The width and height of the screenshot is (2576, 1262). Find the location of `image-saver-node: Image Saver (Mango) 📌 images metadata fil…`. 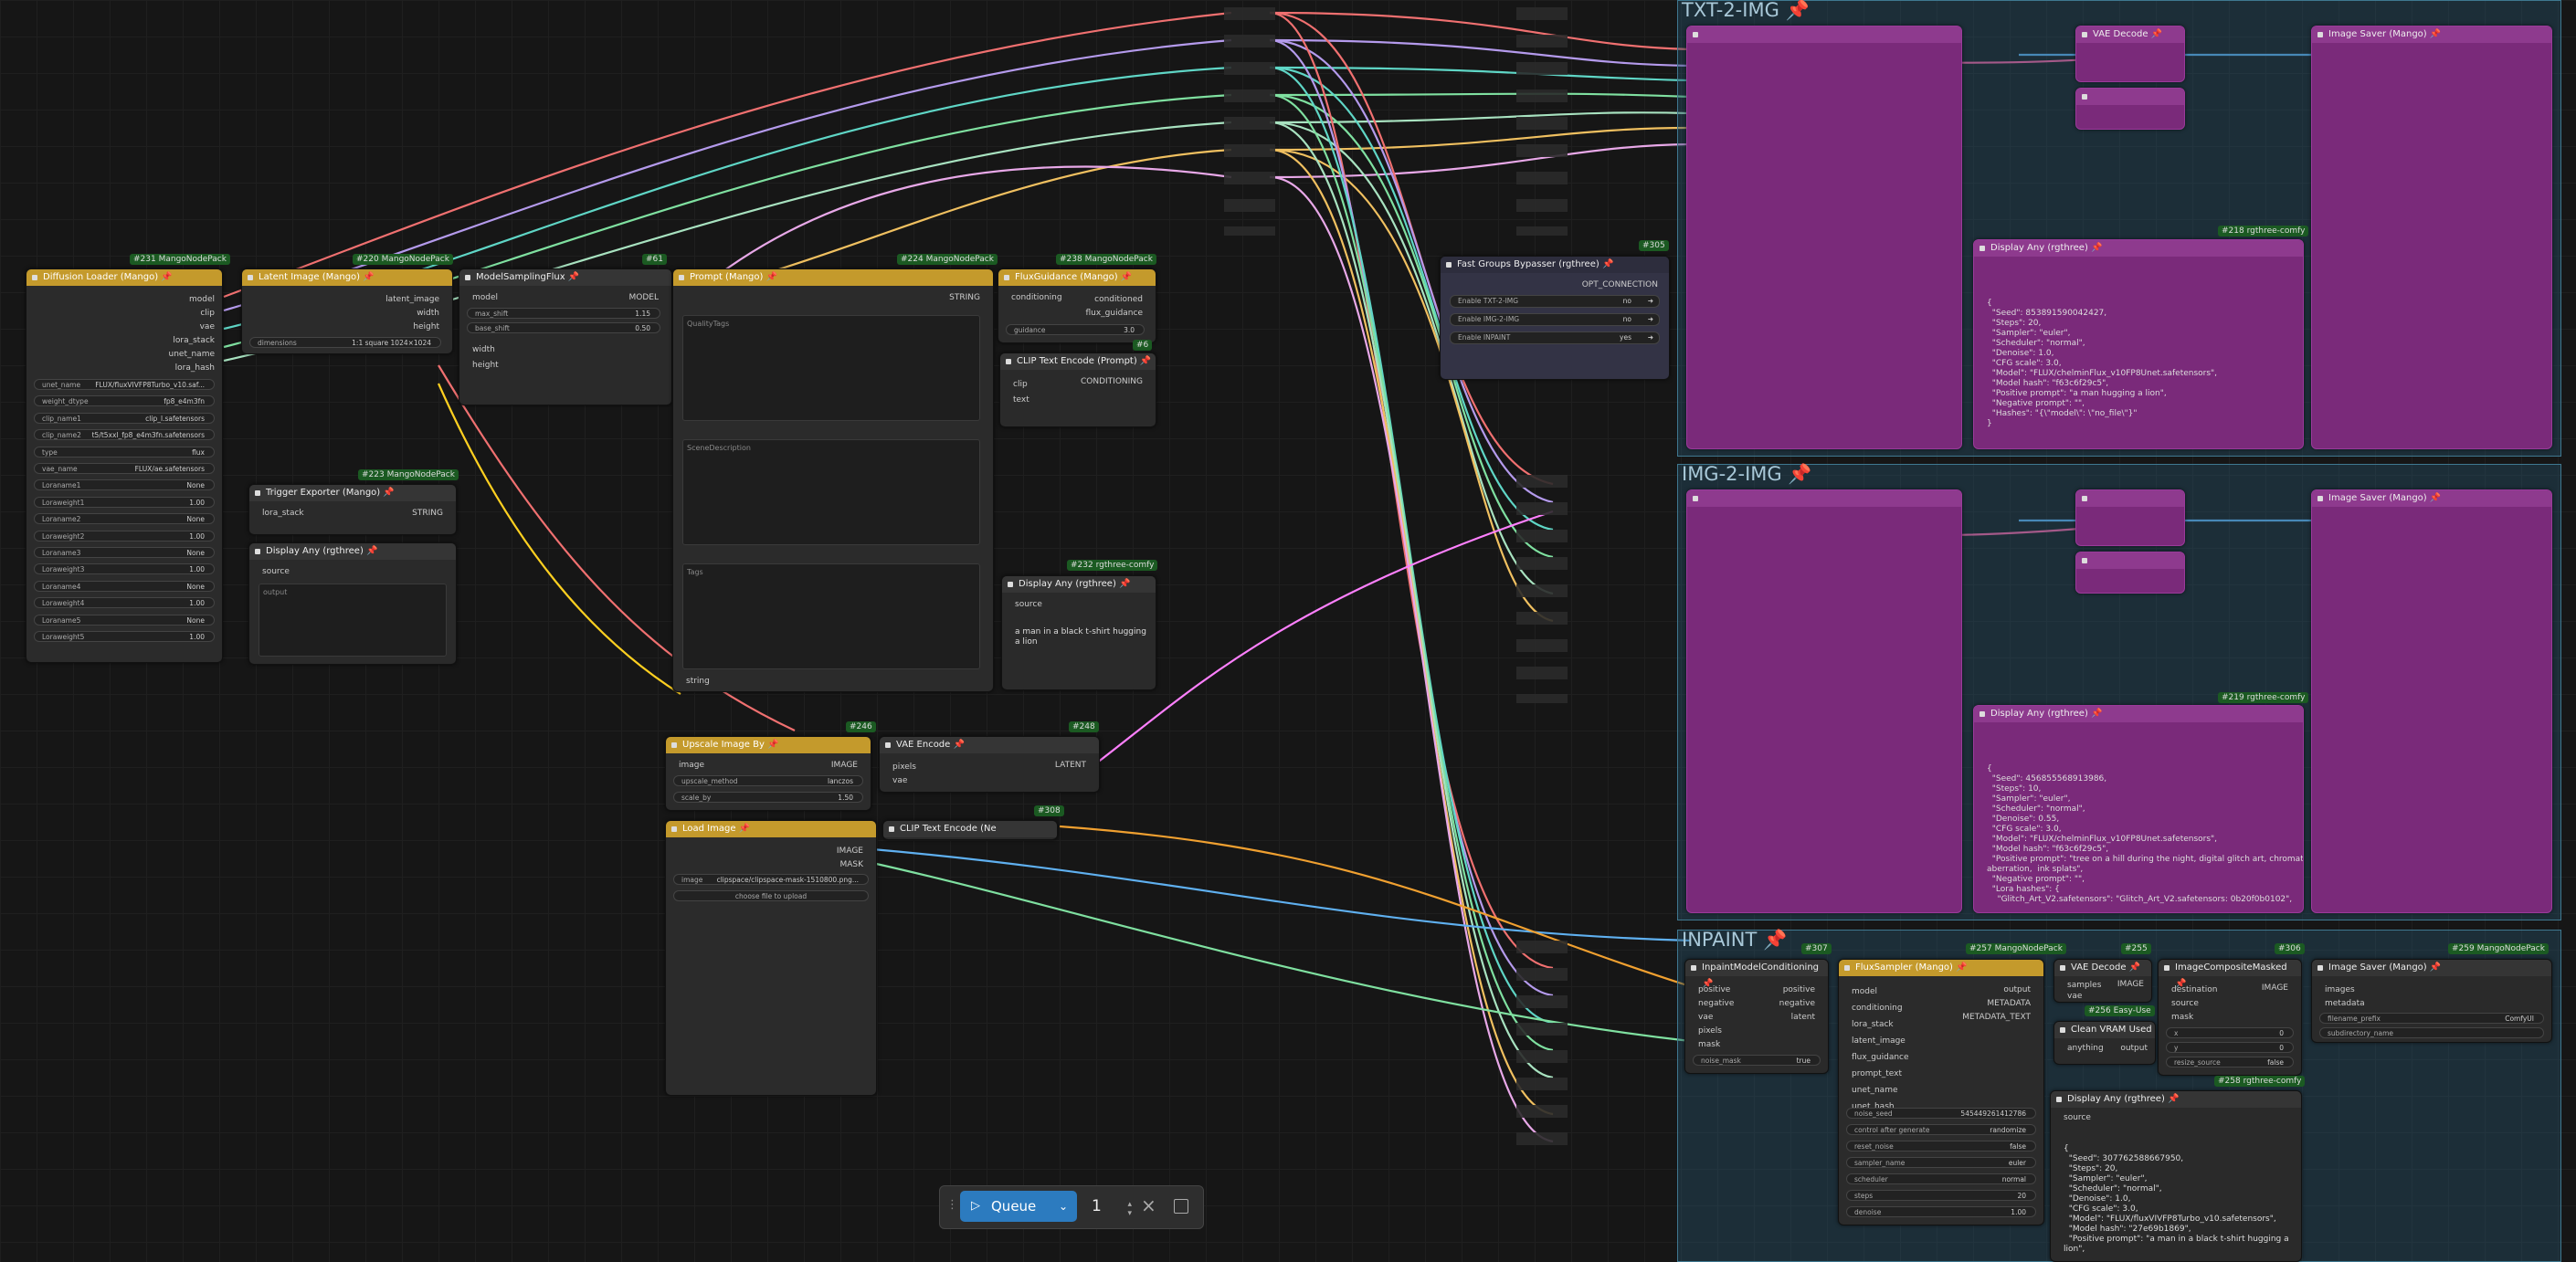

image-saver-node: Image Saver (Mango) 📌 images metadata fil… is located at coordinates (2431, 1001).